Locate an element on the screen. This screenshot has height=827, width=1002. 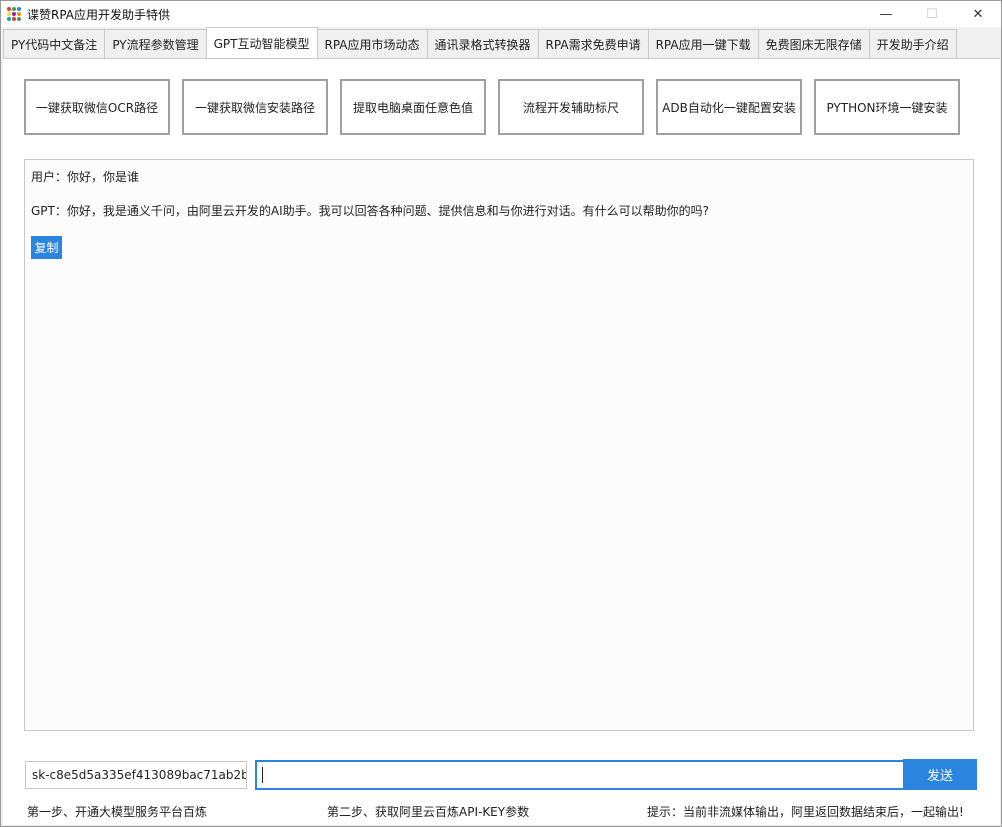
wechat-install-path-button: 一键获取微信安装路径 is located at coordinates (255, 107).